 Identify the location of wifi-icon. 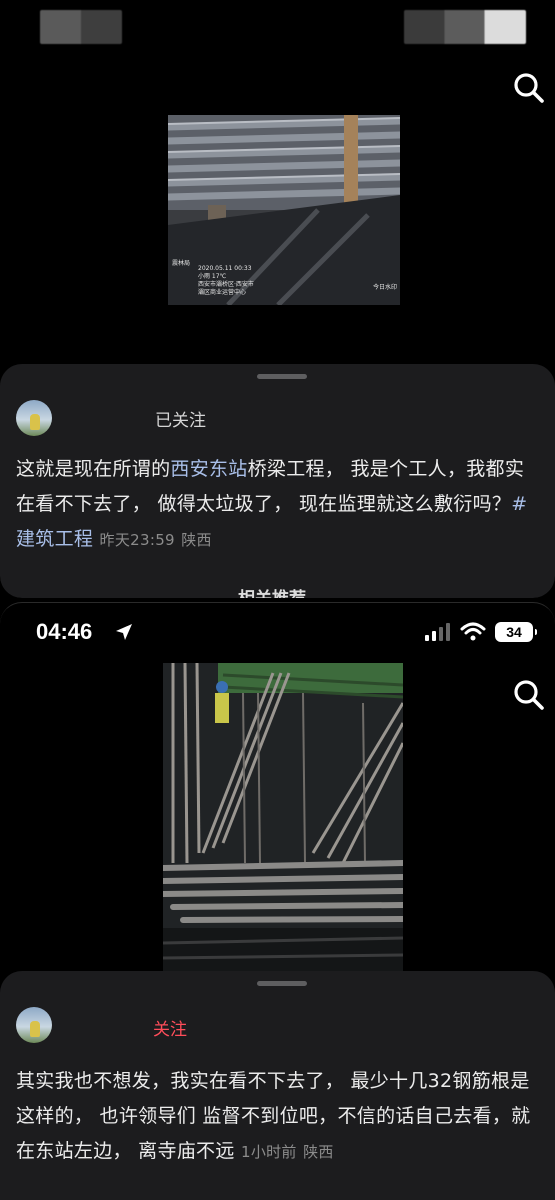
(473, 631).